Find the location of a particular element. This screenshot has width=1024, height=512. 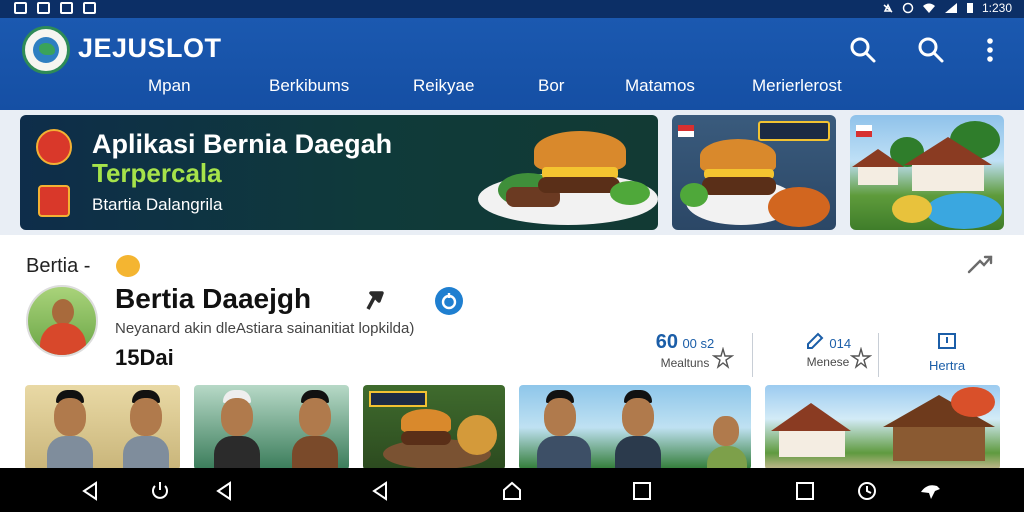

stat-value: 60 is located at coordinates (666, 342).